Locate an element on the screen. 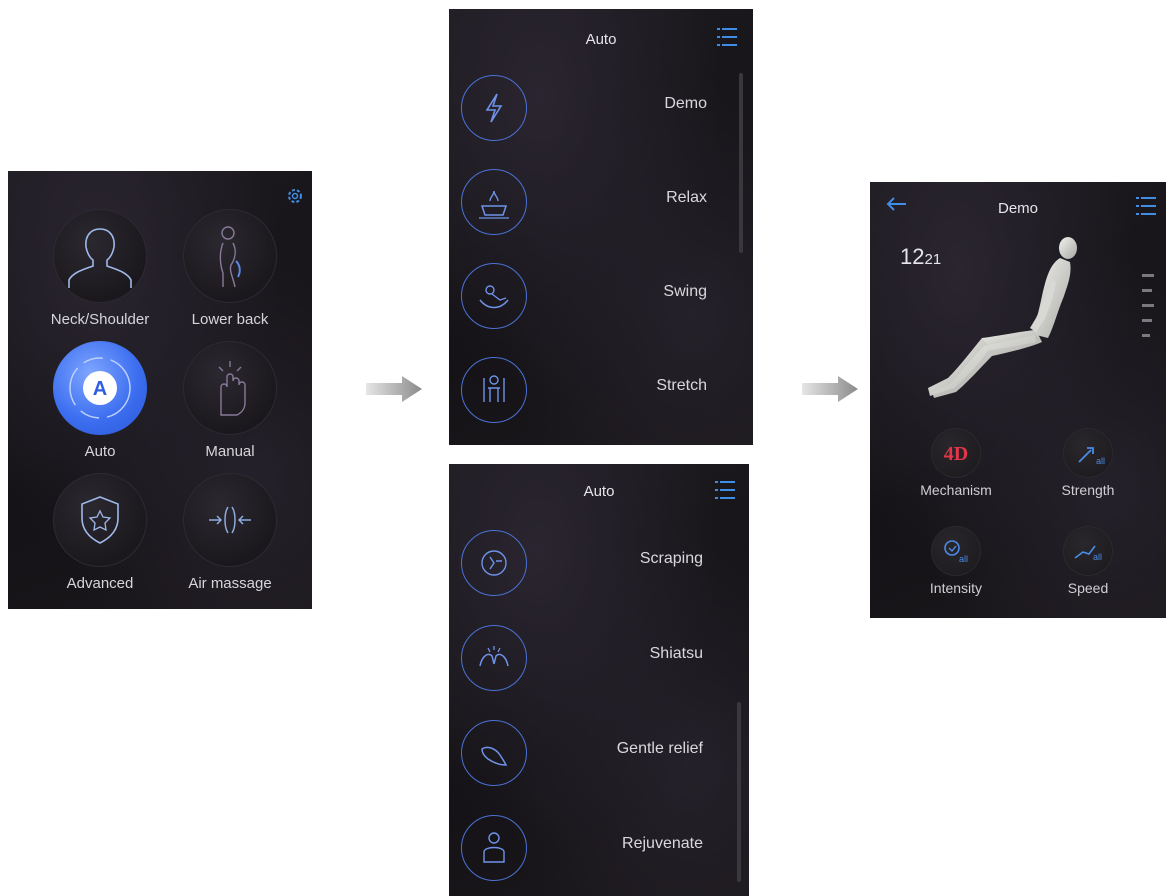 Image resolution: width=1169 pixels, height=896 pixels. strength-icon: all is located at coordinates (1091, 456).